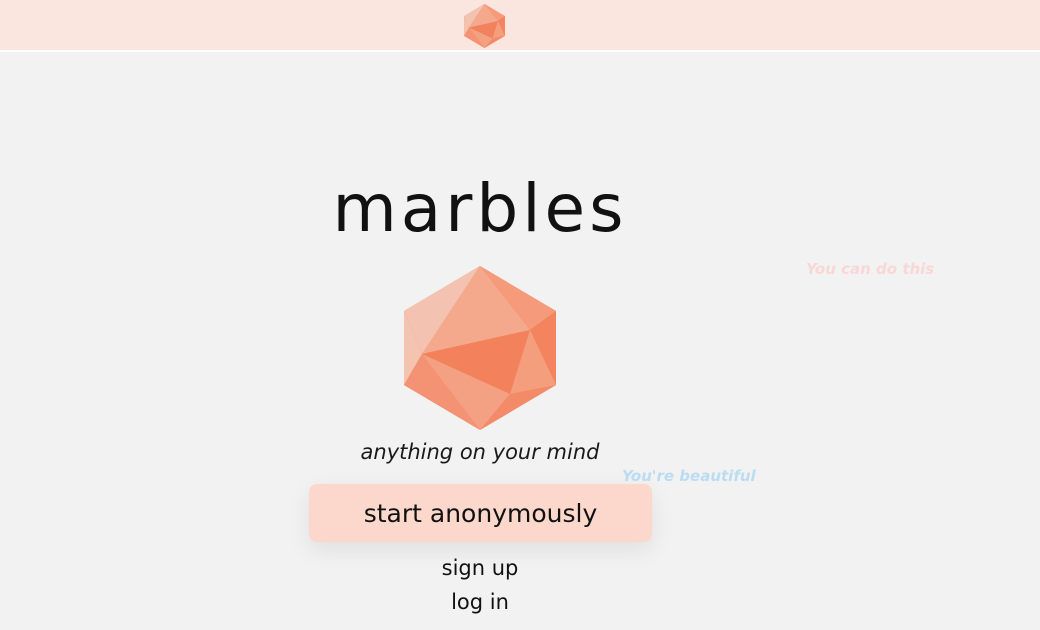 Image resolution: width=1040 pixels, height=630 pixels. I want to click on app-title: marbles, so click(480, 208).